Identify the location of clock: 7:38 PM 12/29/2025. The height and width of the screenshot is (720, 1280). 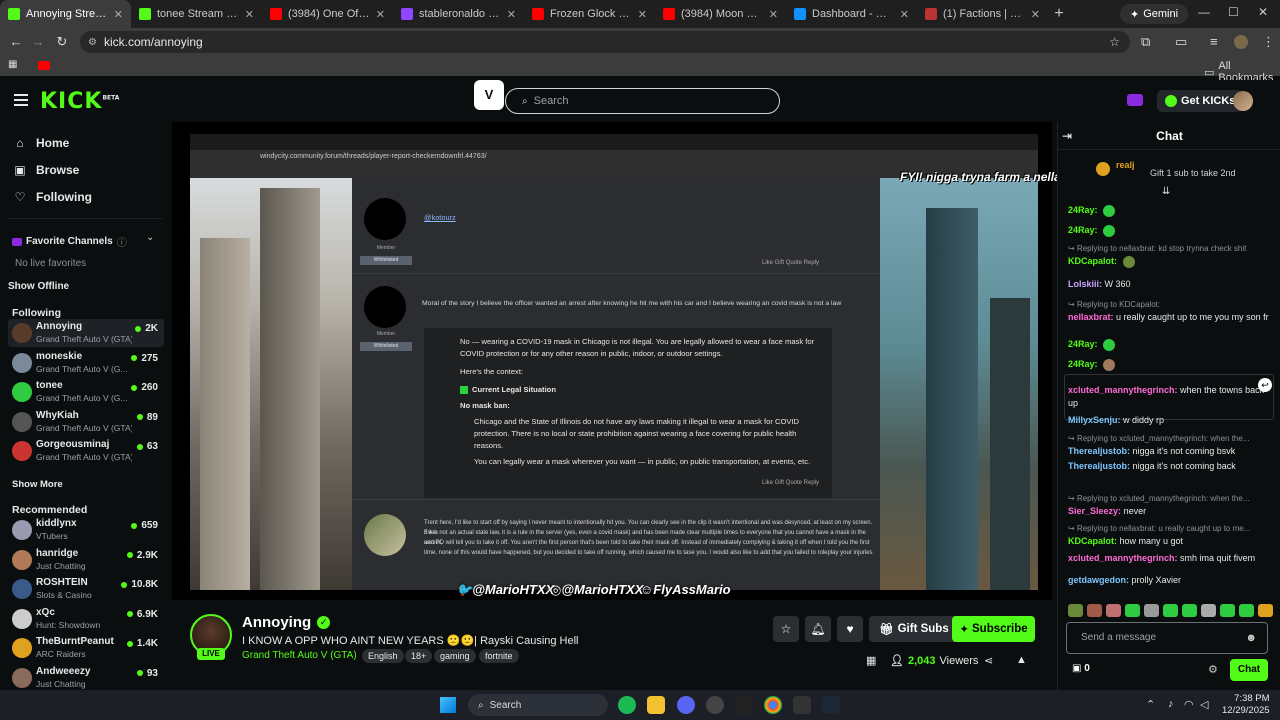
(1246, 705).